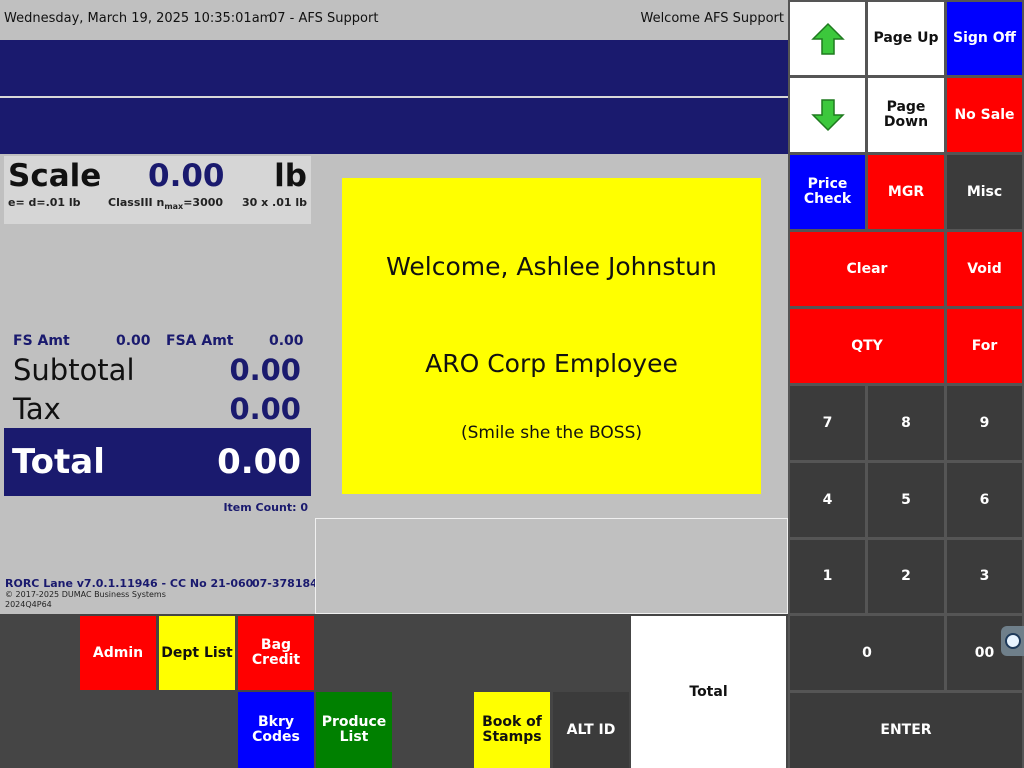  I want to click on admin-button: Admin, so click(118, 653).